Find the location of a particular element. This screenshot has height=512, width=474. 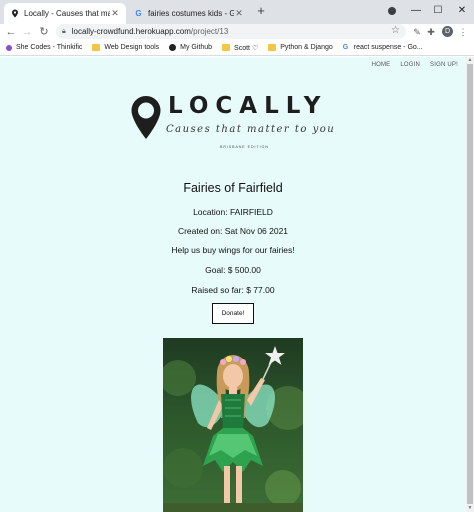

thinkific-icon is located at coordinates (9, 47).